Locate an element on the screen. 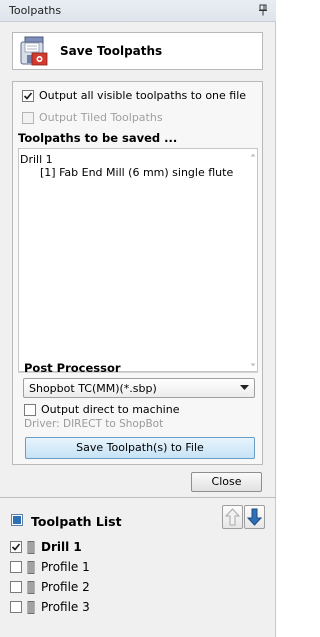 This screenshot has width=320, height=637. scroll-up-arrow-icon is located at coordinates (253, 155).